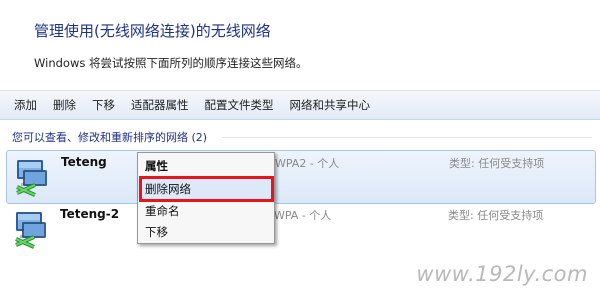 The height and width of the screenshot is (298, 600). What do you see at coordinates (239, 105) in the screenshot?
I see `profile-type-button: 配置文件类型` at bounding box center [239, 105].